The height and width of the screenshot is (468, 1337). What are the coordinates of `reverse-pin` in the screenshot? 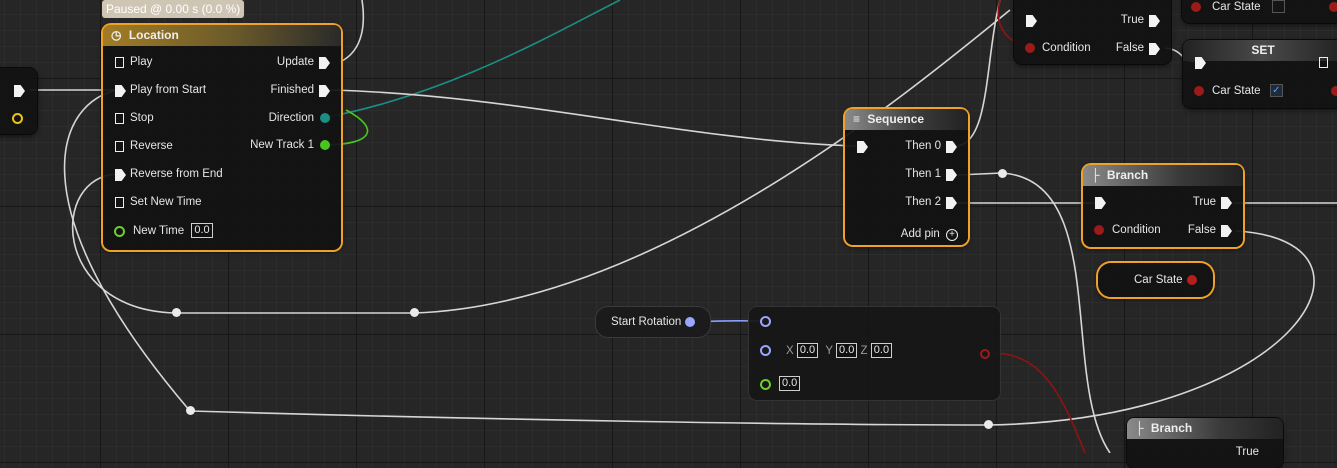 It's located at (119, 146).